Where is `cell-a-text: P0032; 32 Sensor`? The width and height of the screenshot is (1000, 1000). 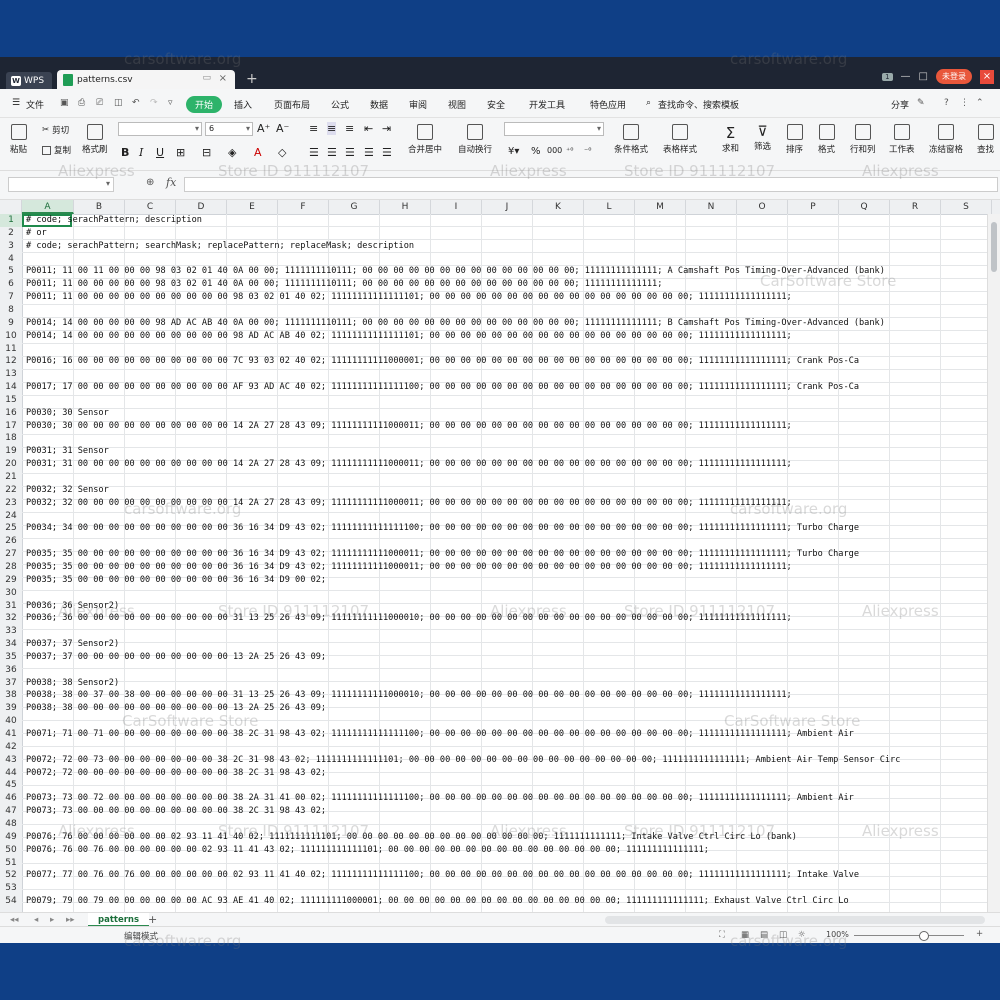 cell-a-text: P0032; 32 Sensor is located at coordinates (67, 490).